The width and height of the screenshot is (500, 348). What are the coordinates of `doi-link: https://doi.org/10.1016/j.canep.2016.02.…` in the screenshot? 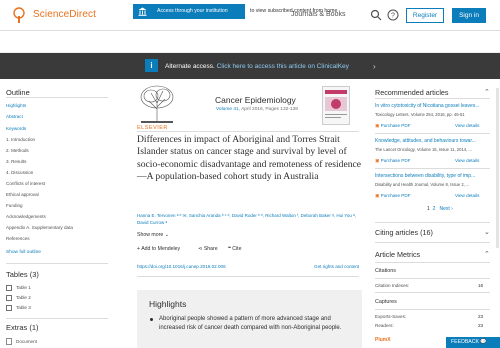 It's located at (181, 266).